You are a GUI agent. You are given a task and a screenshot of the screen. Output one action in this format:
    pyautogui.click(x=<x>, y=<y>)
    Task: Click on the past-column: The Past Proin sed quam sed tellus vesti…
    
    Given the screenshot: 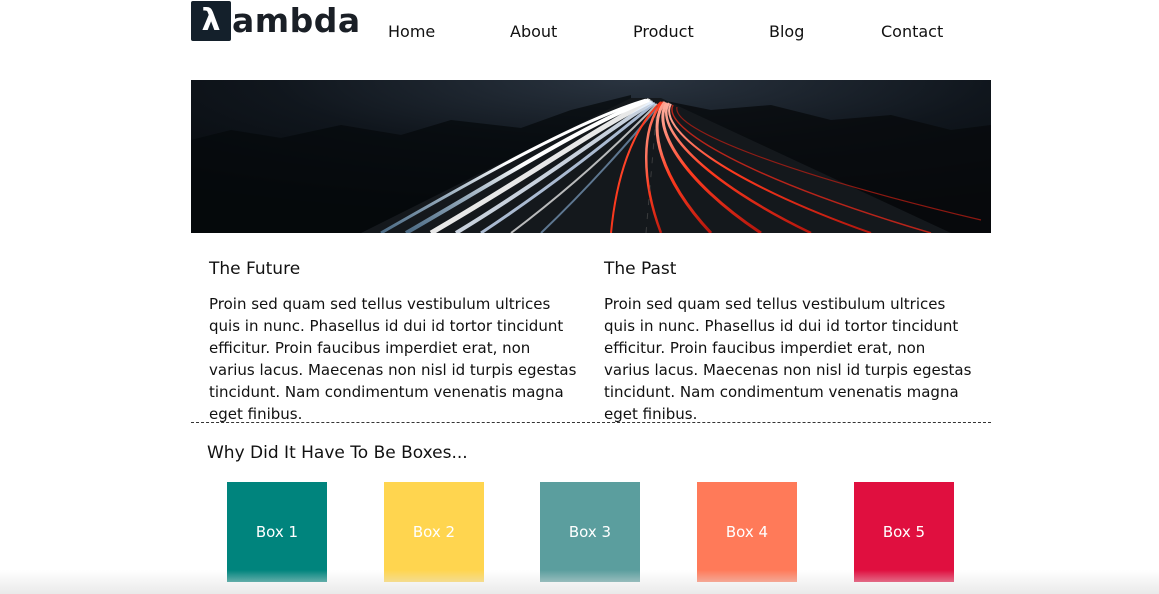 What is the action you would take?
    pyautogui.click(x=789, y=341)
    